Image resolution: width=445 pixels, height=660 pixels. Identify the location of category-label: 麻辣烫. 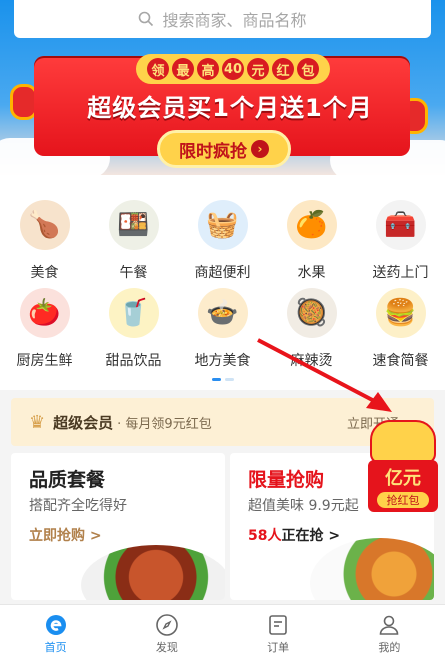
(311, 361).